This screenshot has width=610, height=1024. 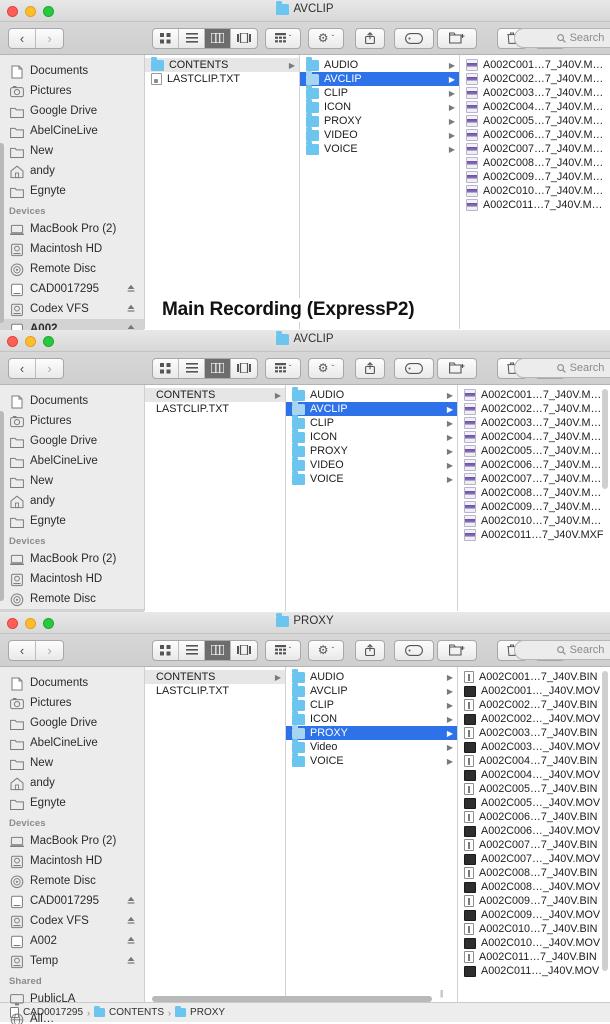 What do you see at coordinates (533, 915) in the screenshot?
I see `file-row: A002C009…_J40V.MOV` at bounding box center [533, 915].